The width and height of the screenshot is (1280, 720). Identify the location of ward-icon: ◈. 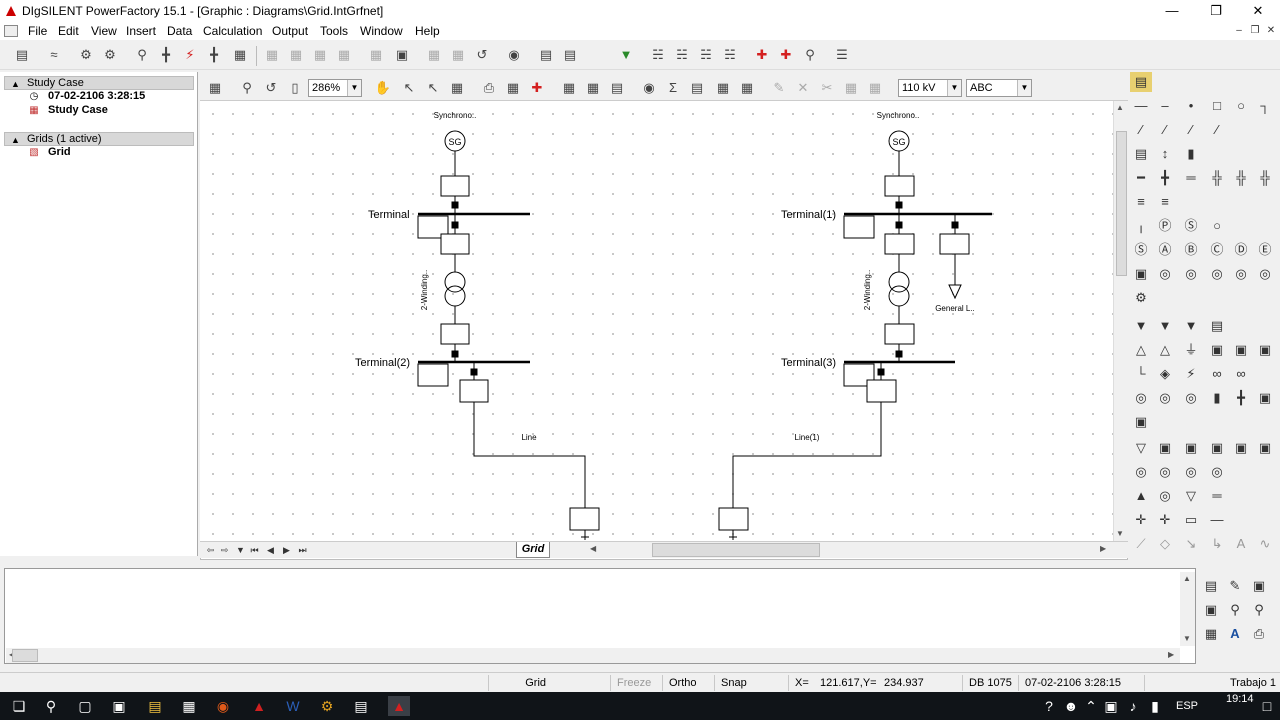
(1165, 374).